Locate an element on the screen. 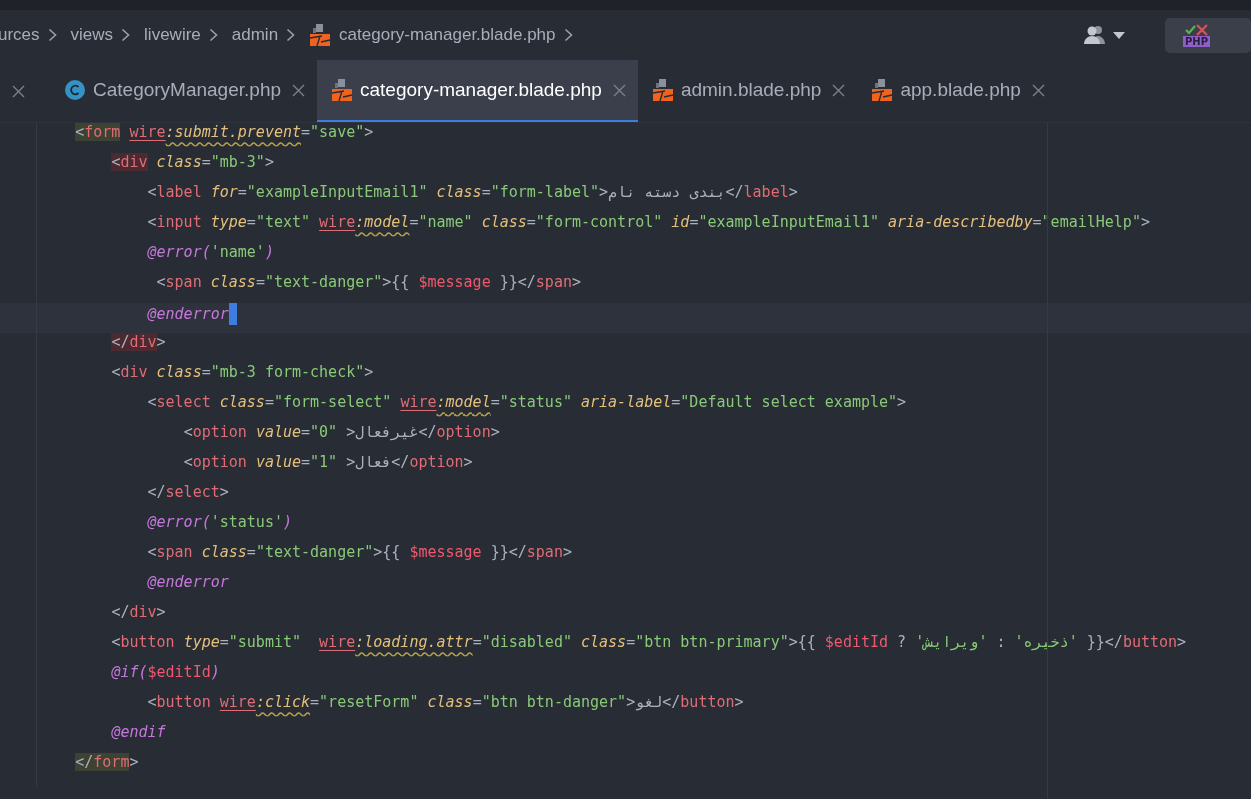 This screenshot has height=799, width=1251. editor-tab: CategoryManager.php is located at coordinates (183, 91).